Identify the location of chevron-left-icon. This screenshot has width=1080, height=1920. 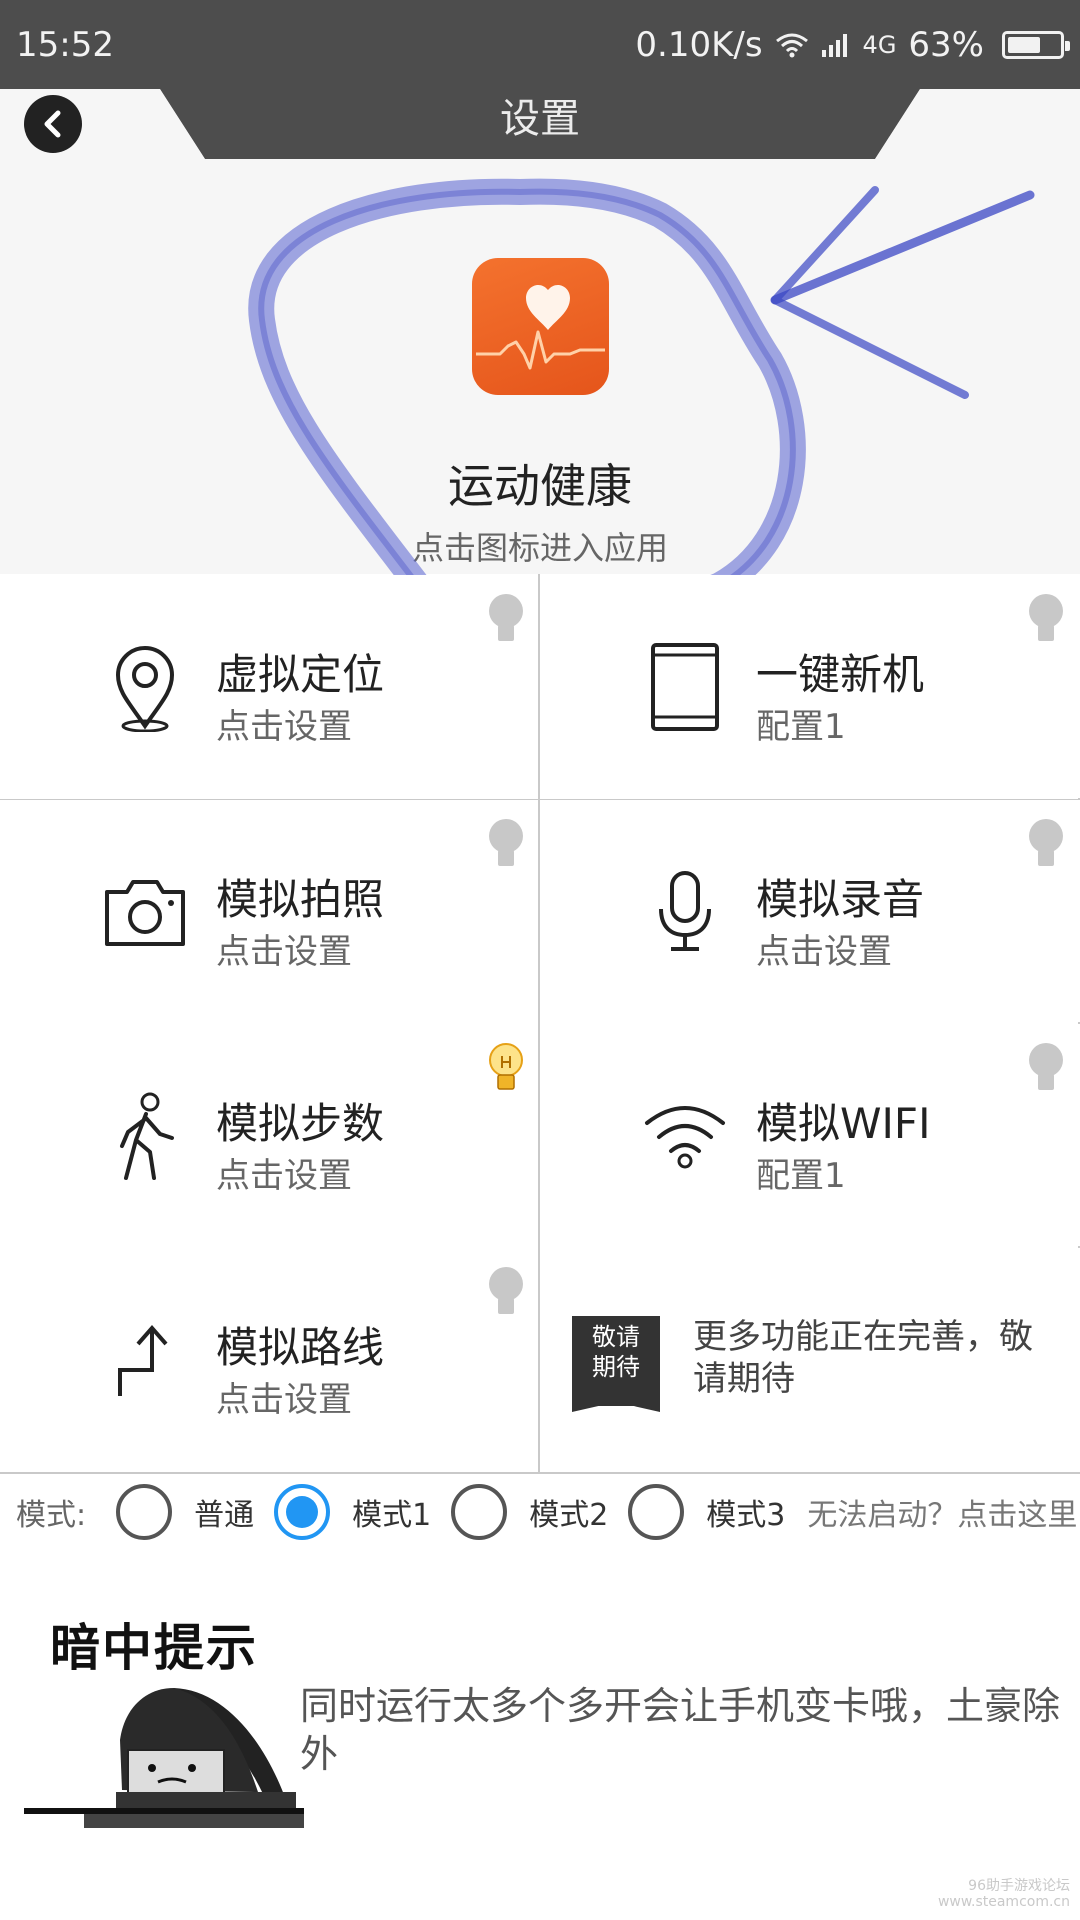
(52, 124).